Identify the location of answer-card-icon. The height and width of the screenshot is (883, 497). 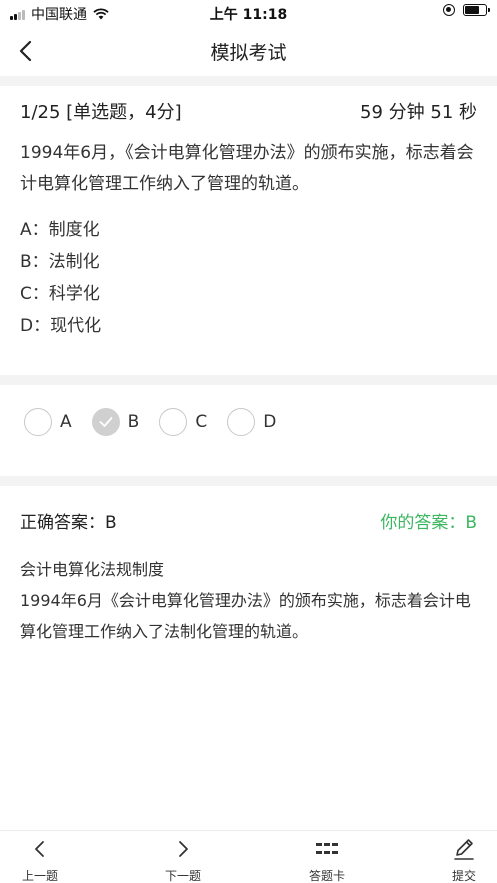
(327, 848).